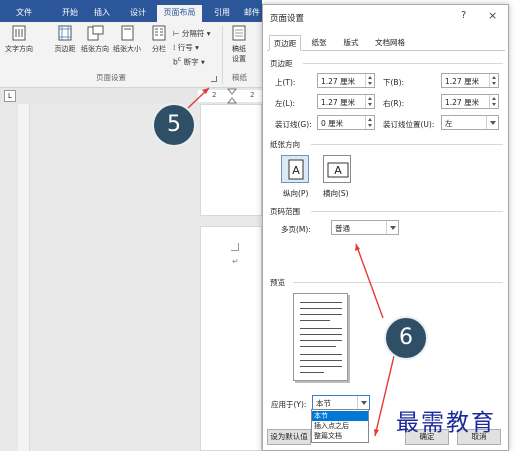  Describe the element at coordinates (232, 96) in the screenshot. I see `indent-marker-icon` at that location.